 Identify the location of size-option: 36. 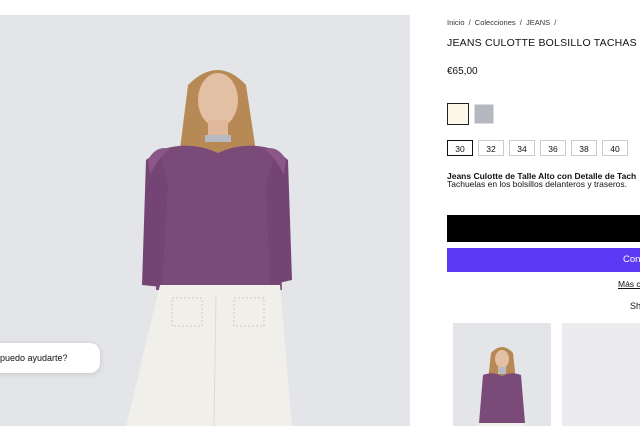
(553, 148).